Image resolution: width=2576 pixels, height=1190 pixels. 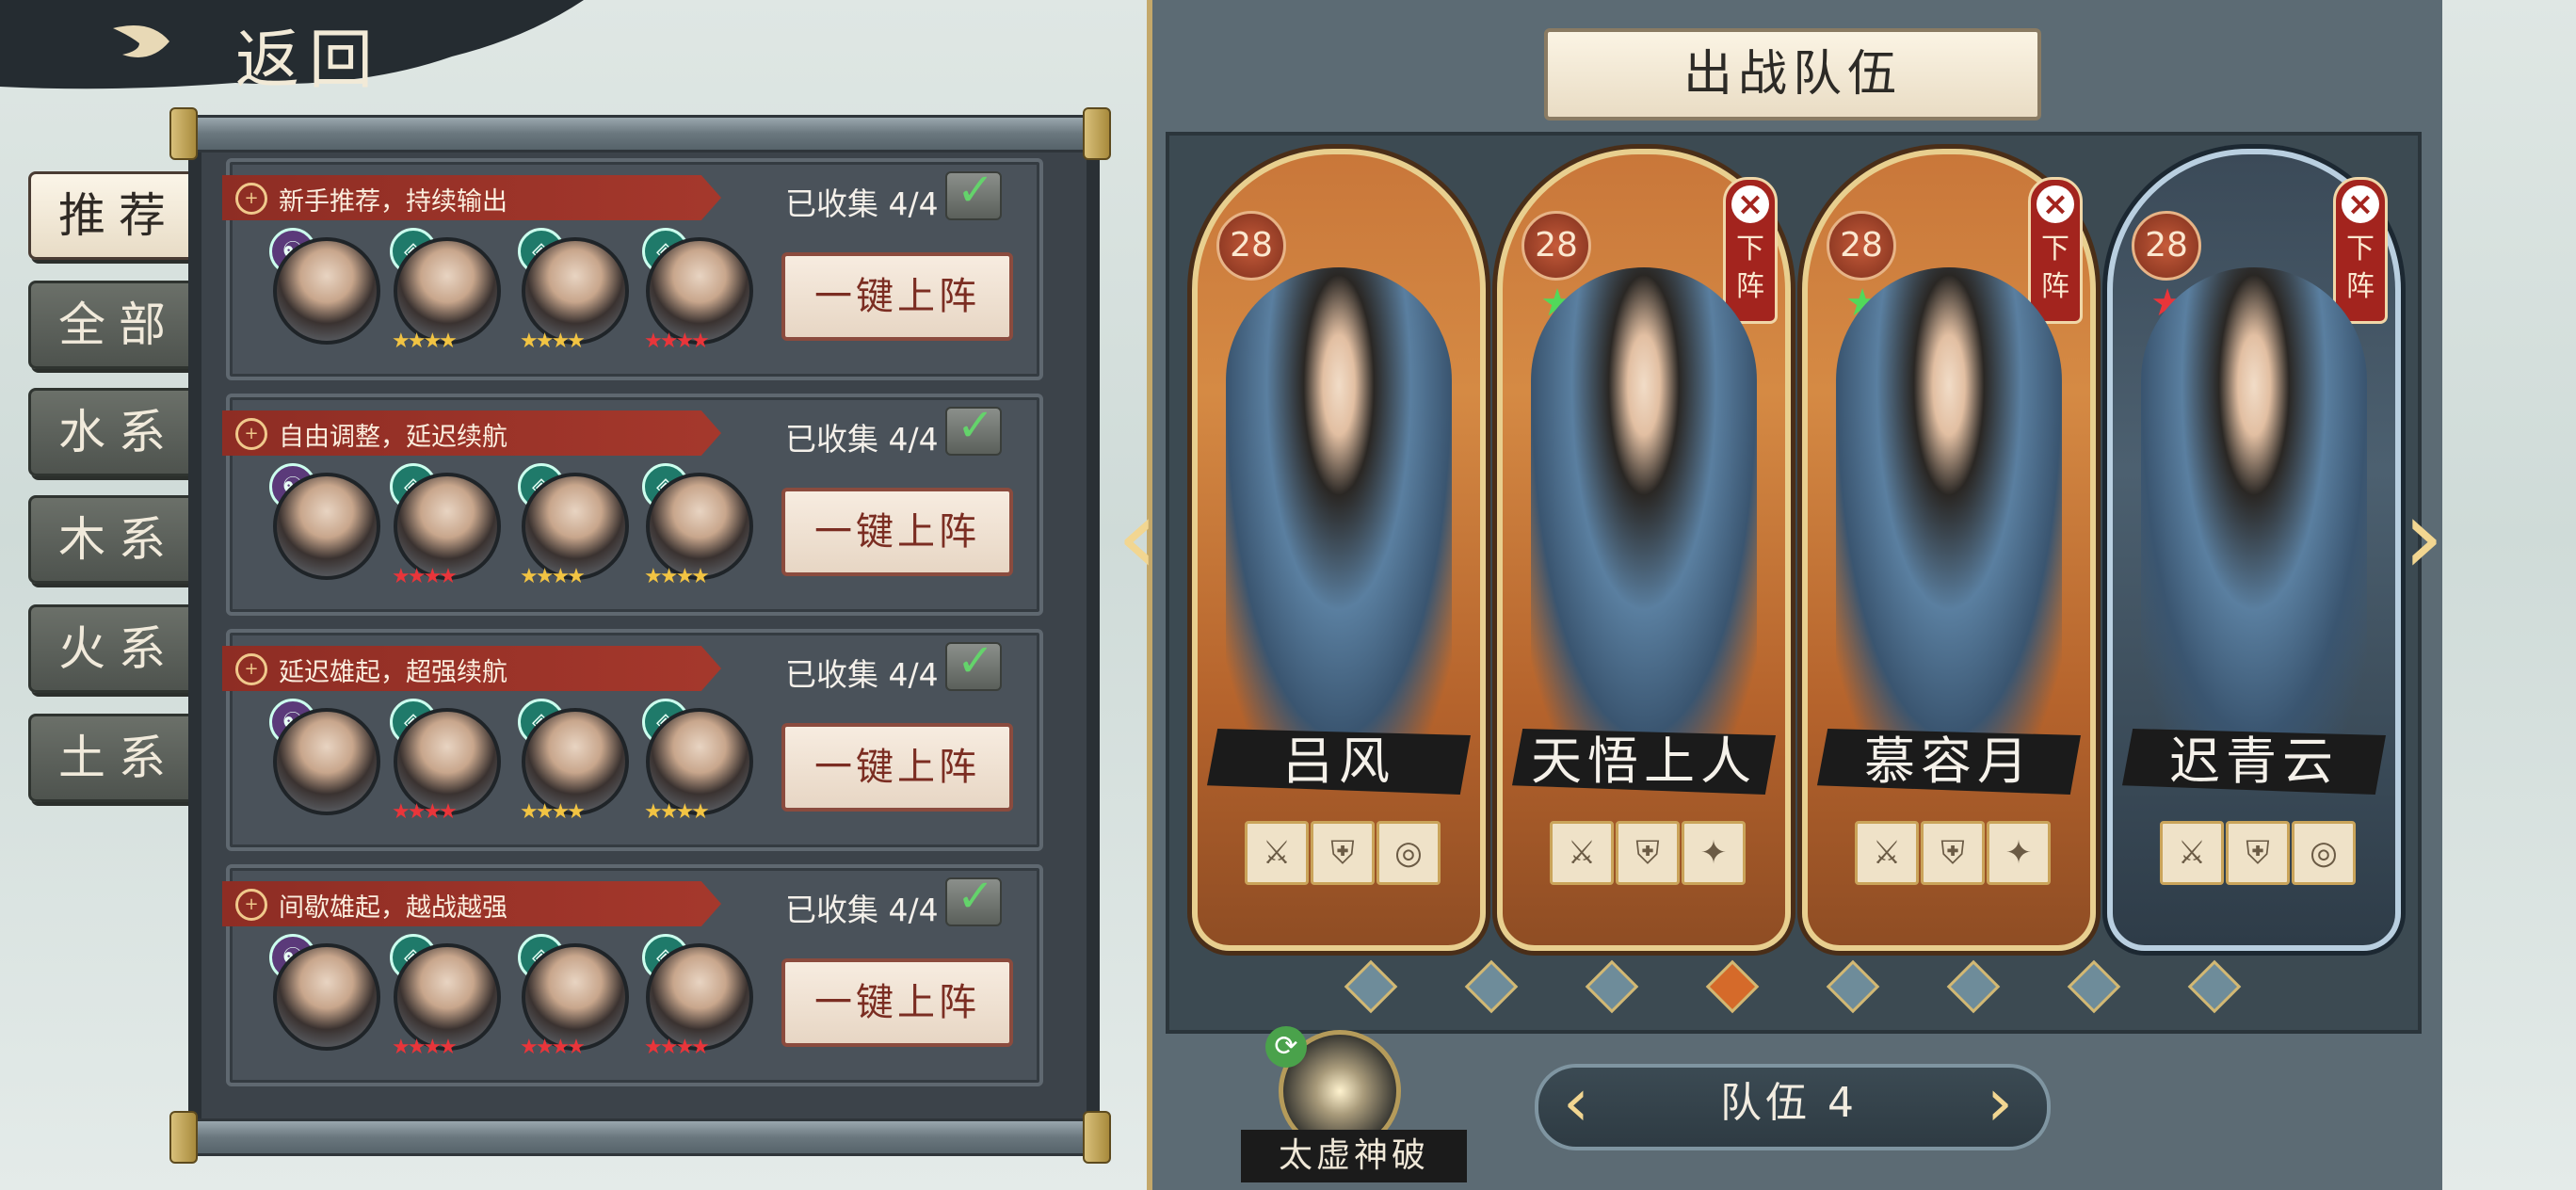 What do you see at coordinates (118, 758) in the screenshot?
I see `tab-earth: 土系` at bounding box center [118, 758].